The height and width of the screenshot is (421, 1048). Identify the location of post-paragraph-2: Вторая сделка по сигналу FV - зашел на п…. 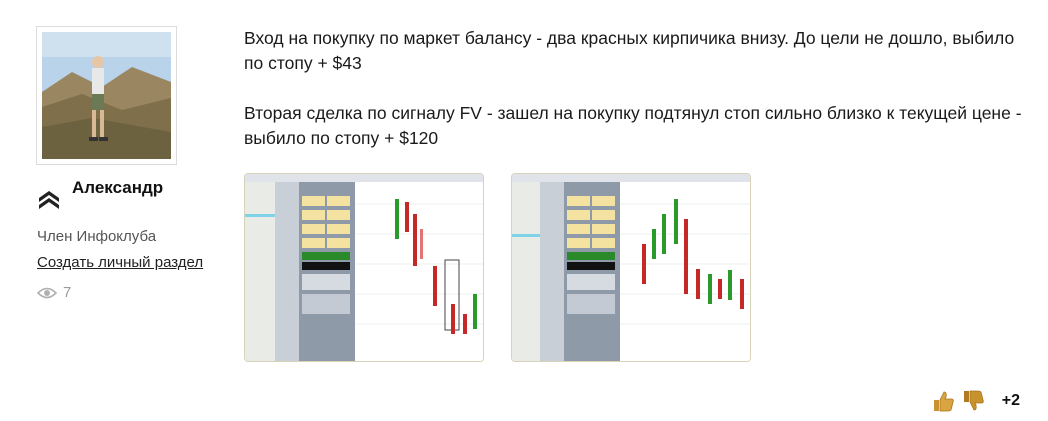
(633, 125).